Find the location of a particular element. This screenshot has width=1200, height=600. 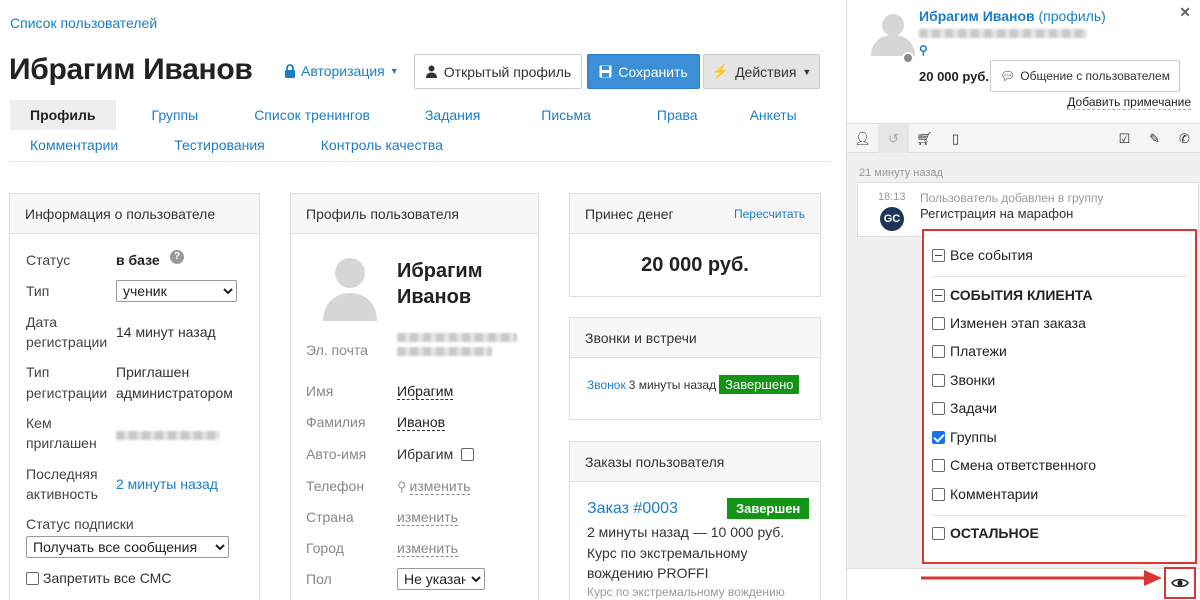

pencil-icon: ✎ is located at coordinates (1154, 138).